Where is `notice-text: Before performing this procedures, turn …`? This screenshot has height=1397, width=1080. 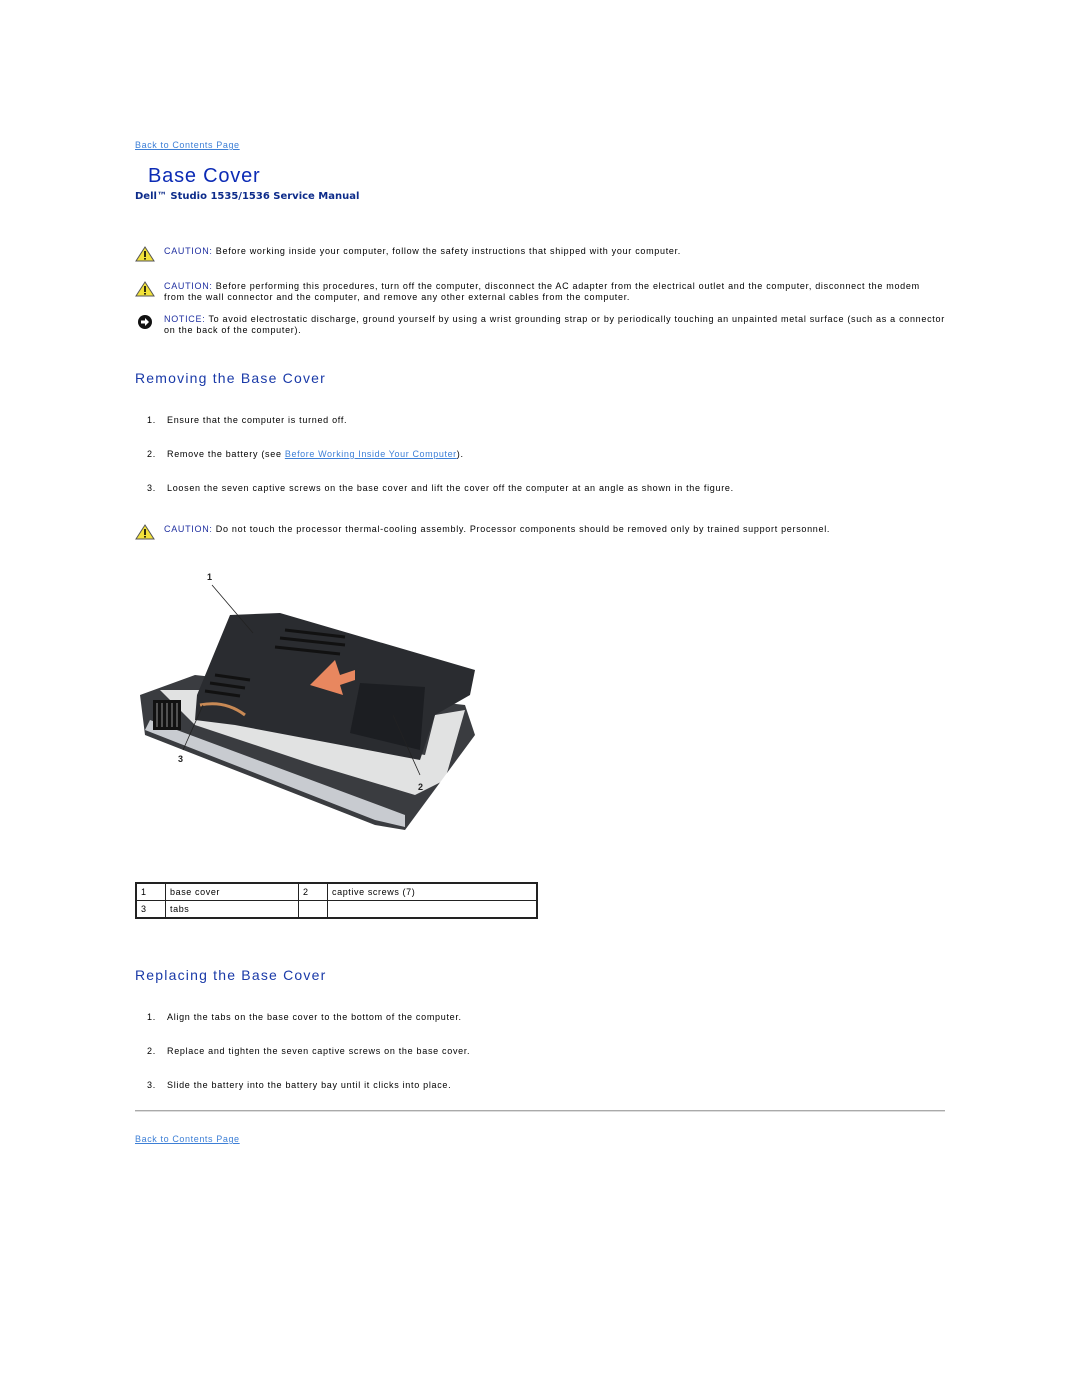 notice-text: Before performing this procedures, turn … is located at coordinates (542, 291).